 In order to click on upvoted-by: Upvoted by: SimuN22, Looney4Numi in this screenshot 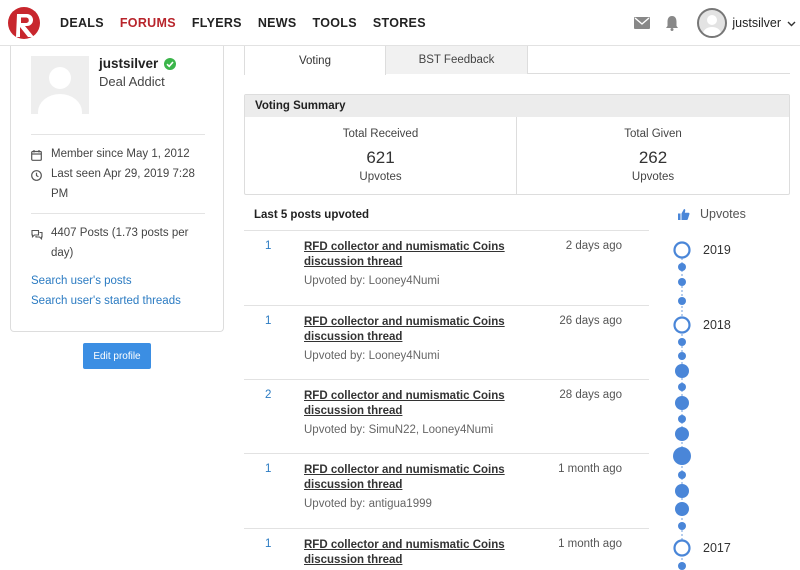, I will do `click(399, 430)`.